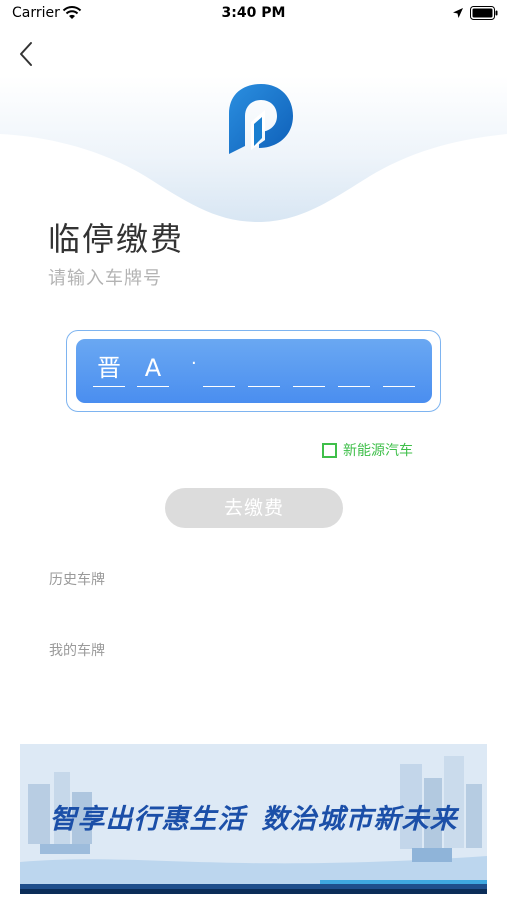 The image size is (507, 900). What do you see at coordinates (458, 13) in the screenshot?
I see `location-arrow-icon` at bounding box center [458, 13].